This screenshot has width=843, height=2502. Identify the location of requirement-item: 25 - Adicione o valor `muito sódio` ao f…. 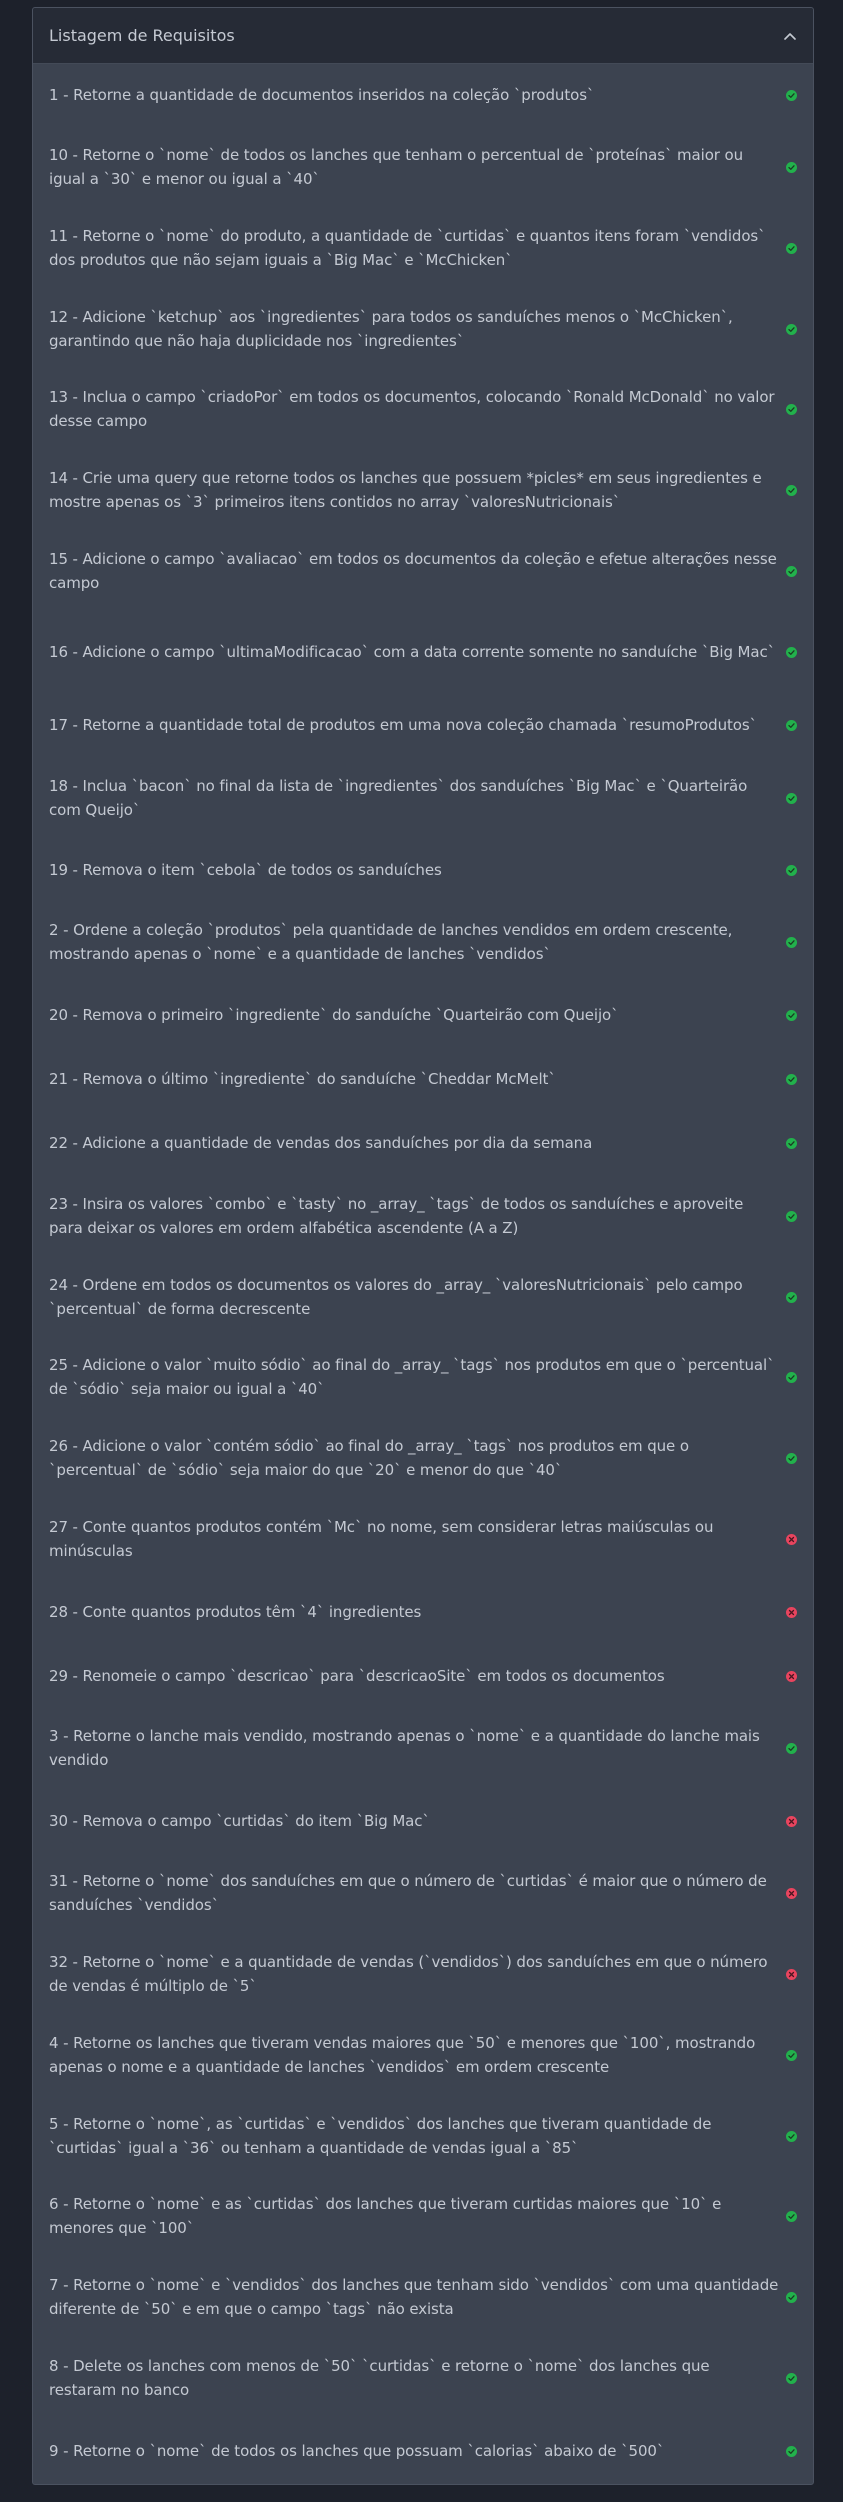
(423, 1377).